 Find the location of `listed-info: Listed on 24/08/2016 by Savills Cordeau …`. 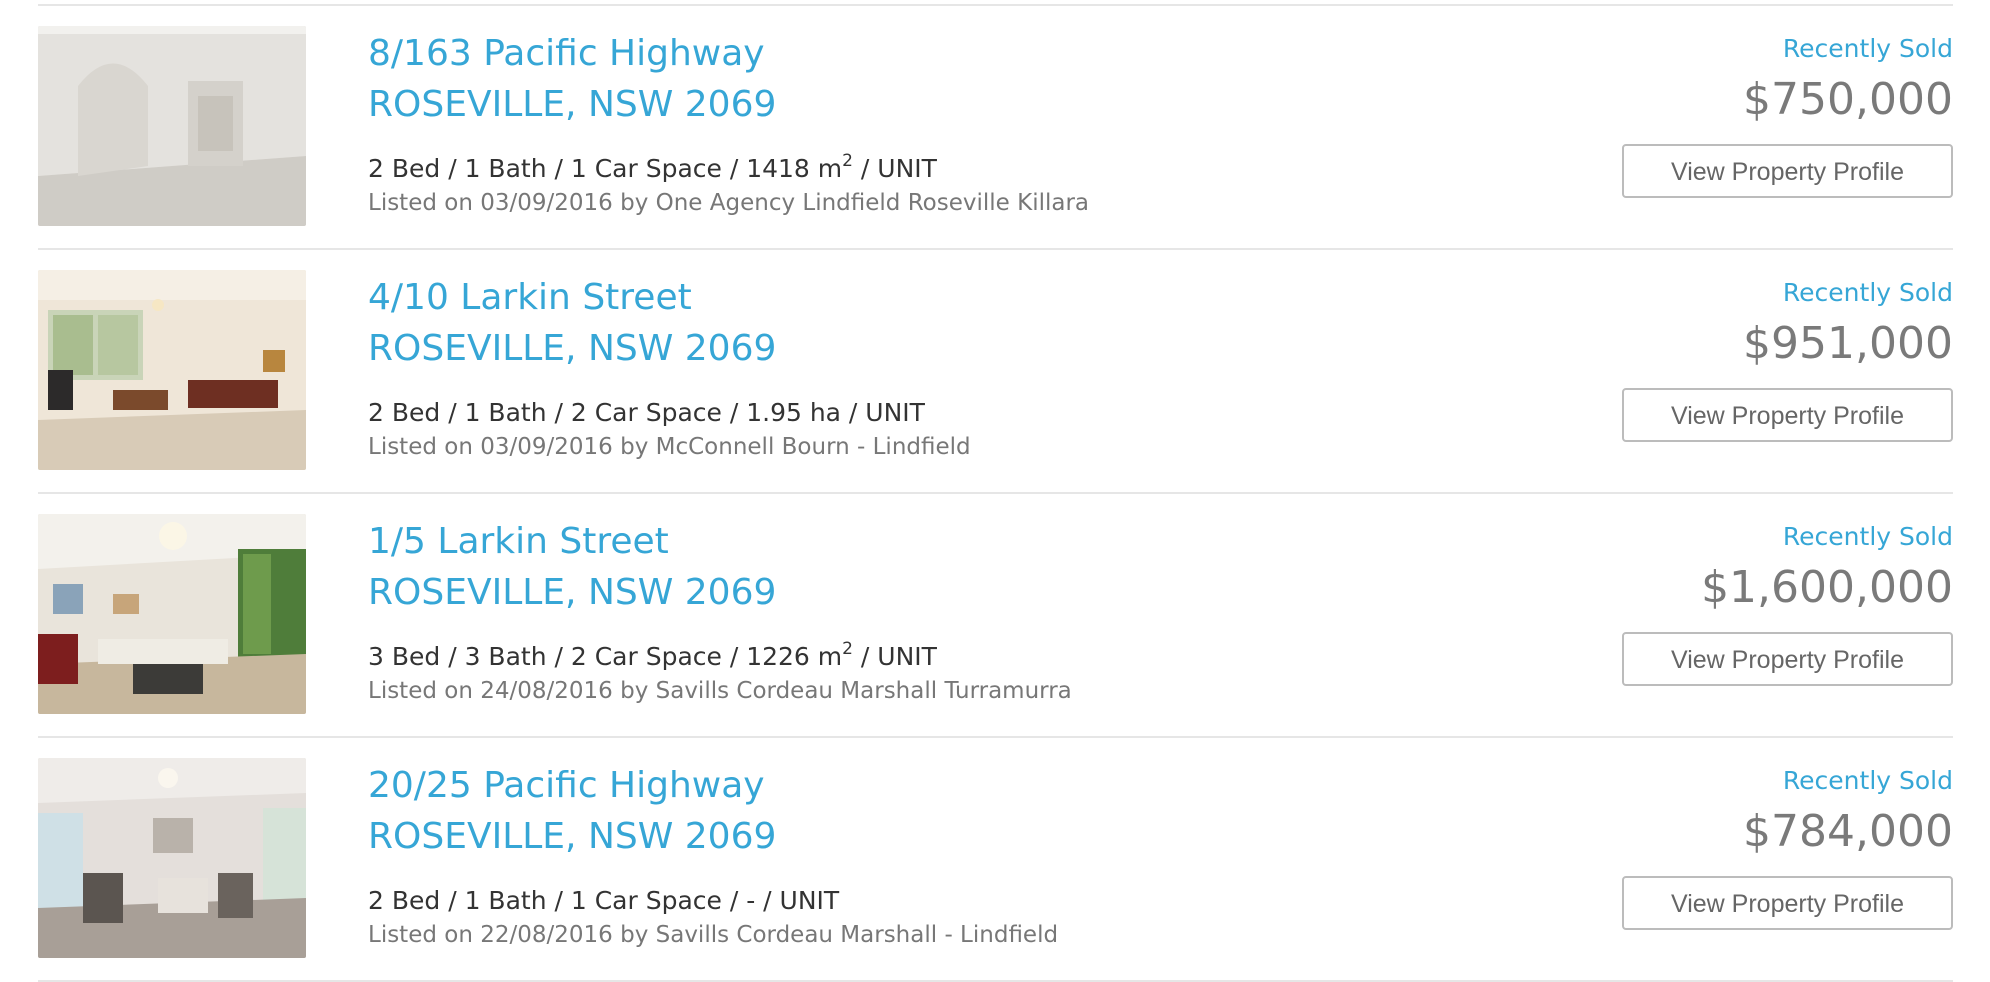

listed-info: Listed on 24/08/2016 by Savills Cordeau … is located at coordinates (720, 691).